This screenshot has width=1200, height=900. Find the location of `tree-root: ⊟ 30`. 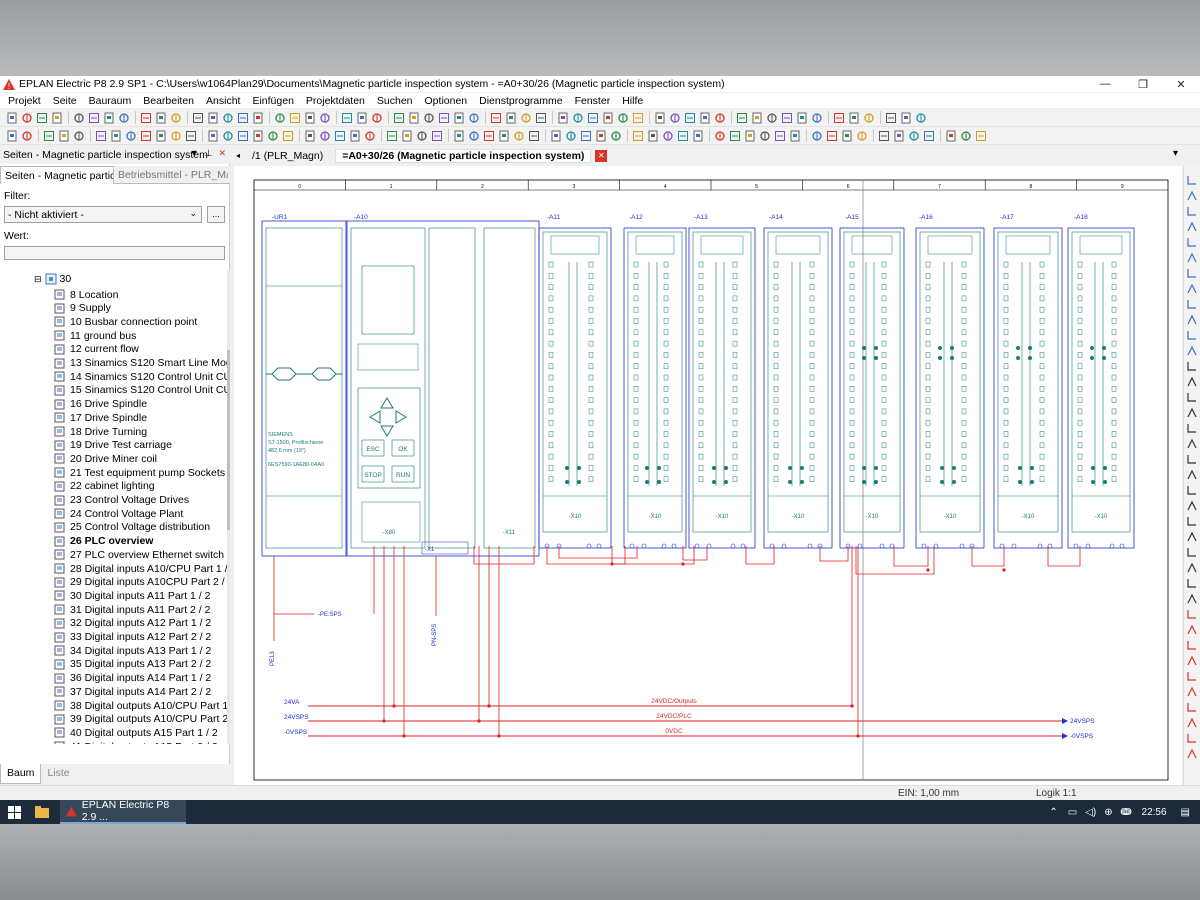

tree-root: ⊟ 30 is located at coordinates (52, 279).